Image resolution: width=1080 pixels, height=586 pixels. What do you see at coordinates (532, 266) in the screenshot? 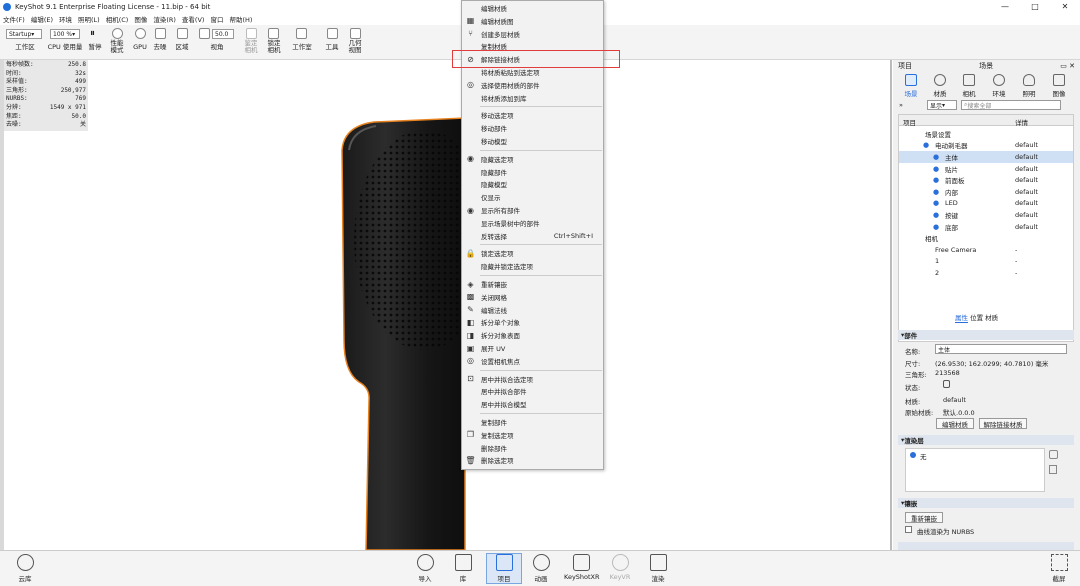
I see `context-menu-item: 隐藏并锁定选定项` at bounding box center [532, 266].